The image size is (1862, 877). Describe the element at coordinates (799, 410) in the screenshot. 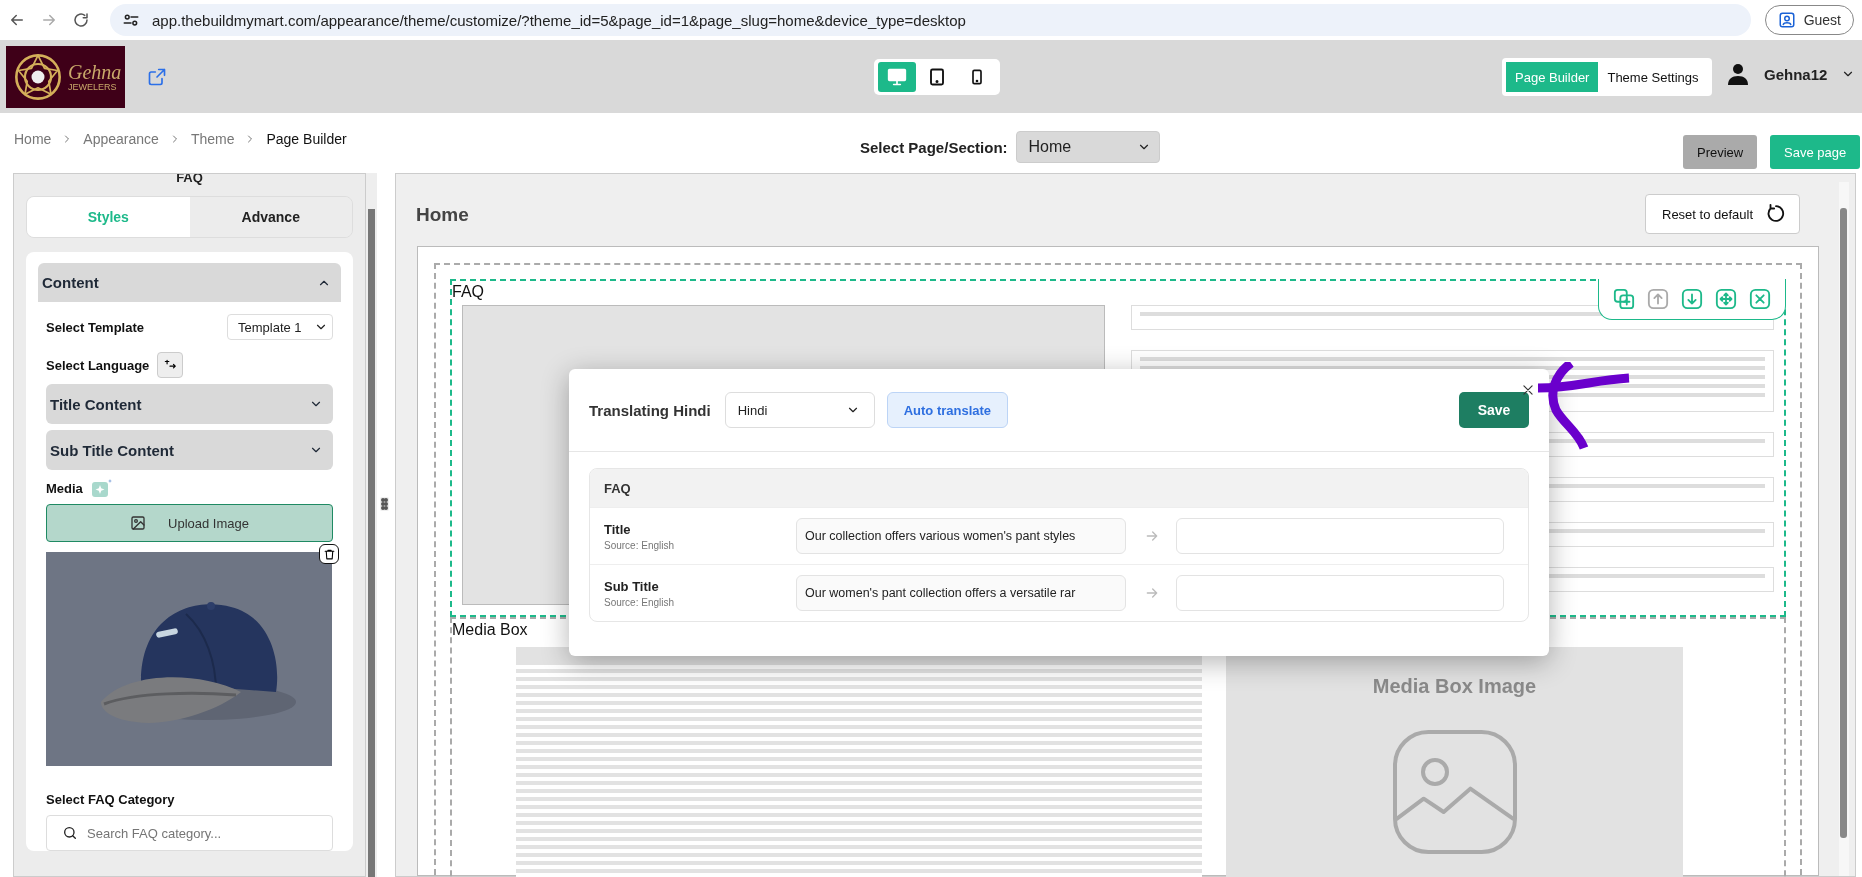

I see `language-select: Hindi` at that location.